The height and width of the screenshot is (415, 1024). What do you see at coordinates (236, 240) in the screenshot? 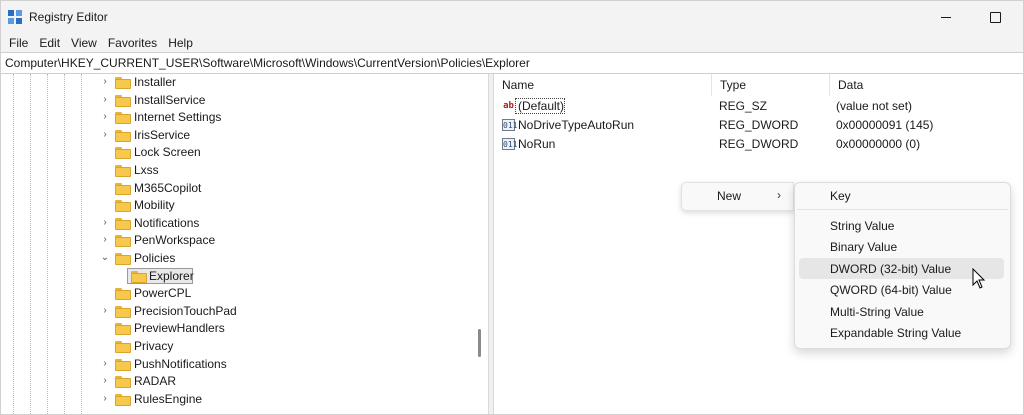
I see `tree-item: › PenWorkspace` at bounding box center [236, 240].